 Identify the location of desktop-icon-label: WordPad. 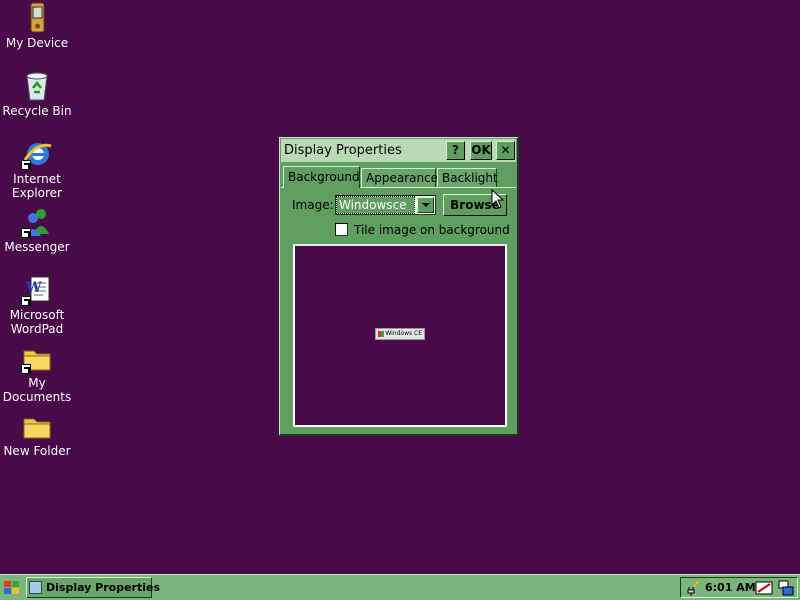
(37, 329).